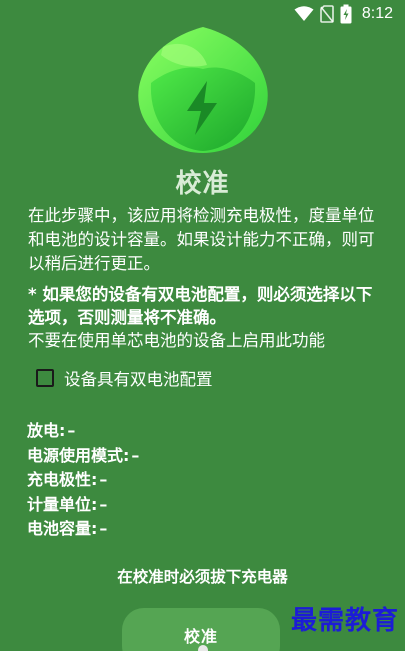  What do you see at coordinates (377, 13) in the screenshot?
I see `status-time: 8:12` at bounding box center [377, 13].